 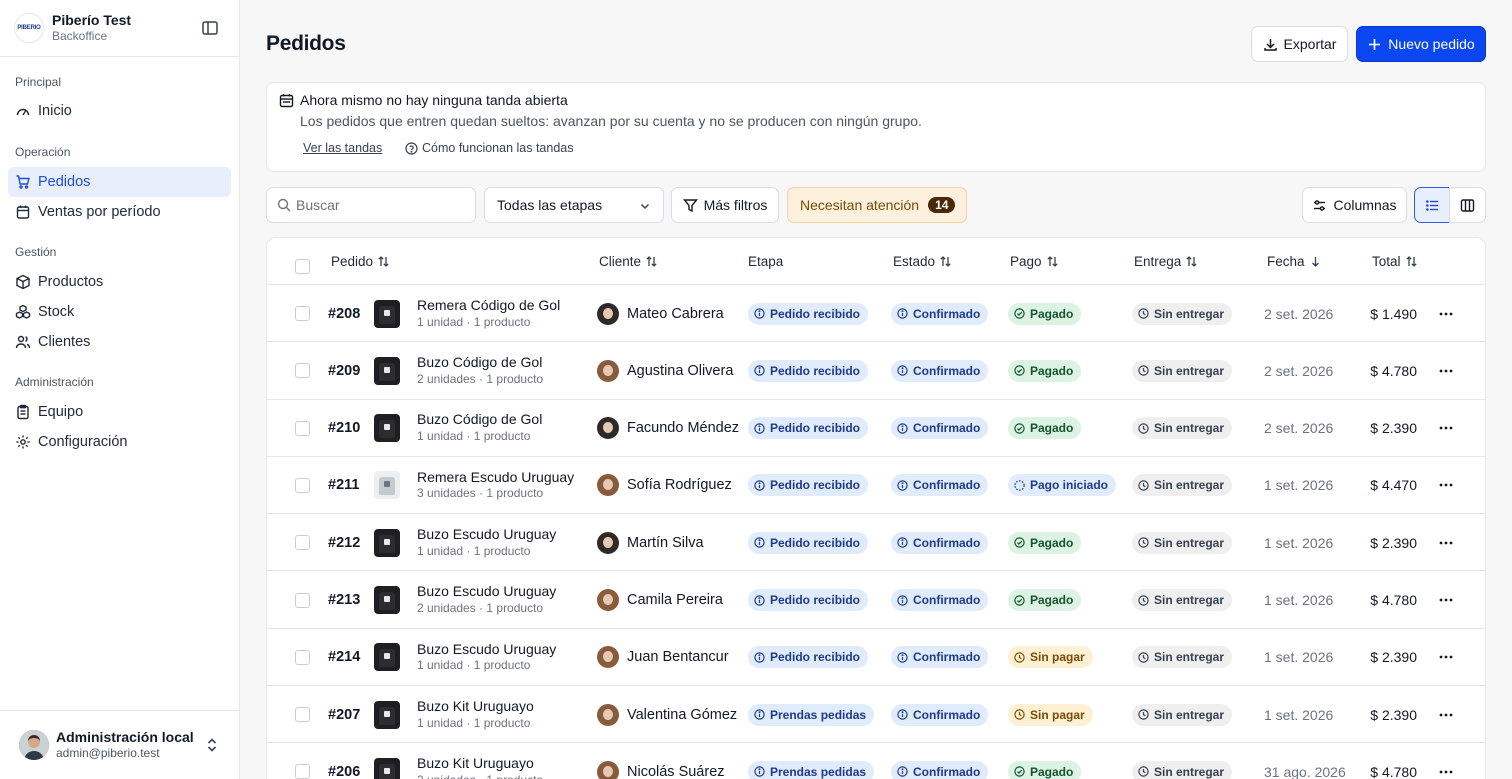 What do you see at coordinates (344, 543) in the screenshot?
I see `order-id: #212` at bounding box center [344, 543].